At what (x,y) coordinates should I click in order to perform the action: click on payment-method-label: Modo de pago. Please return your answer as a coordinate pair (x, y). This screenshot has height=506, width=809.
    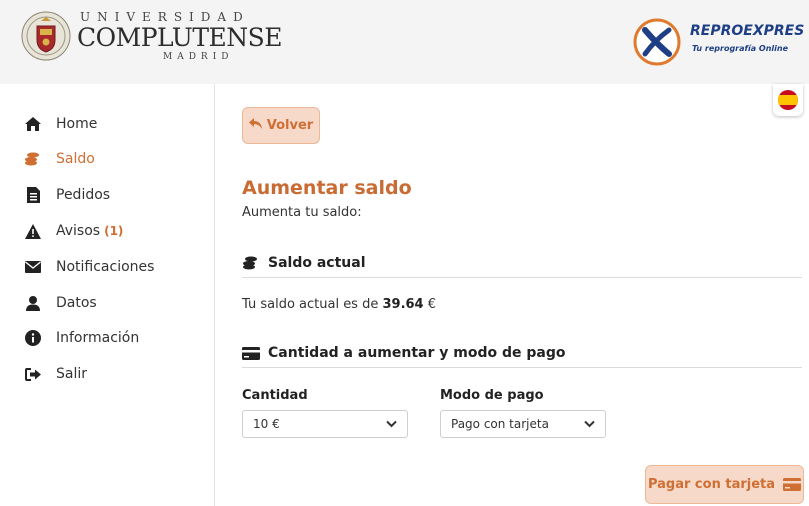
    Looking at the image, I should click on (492, 395).